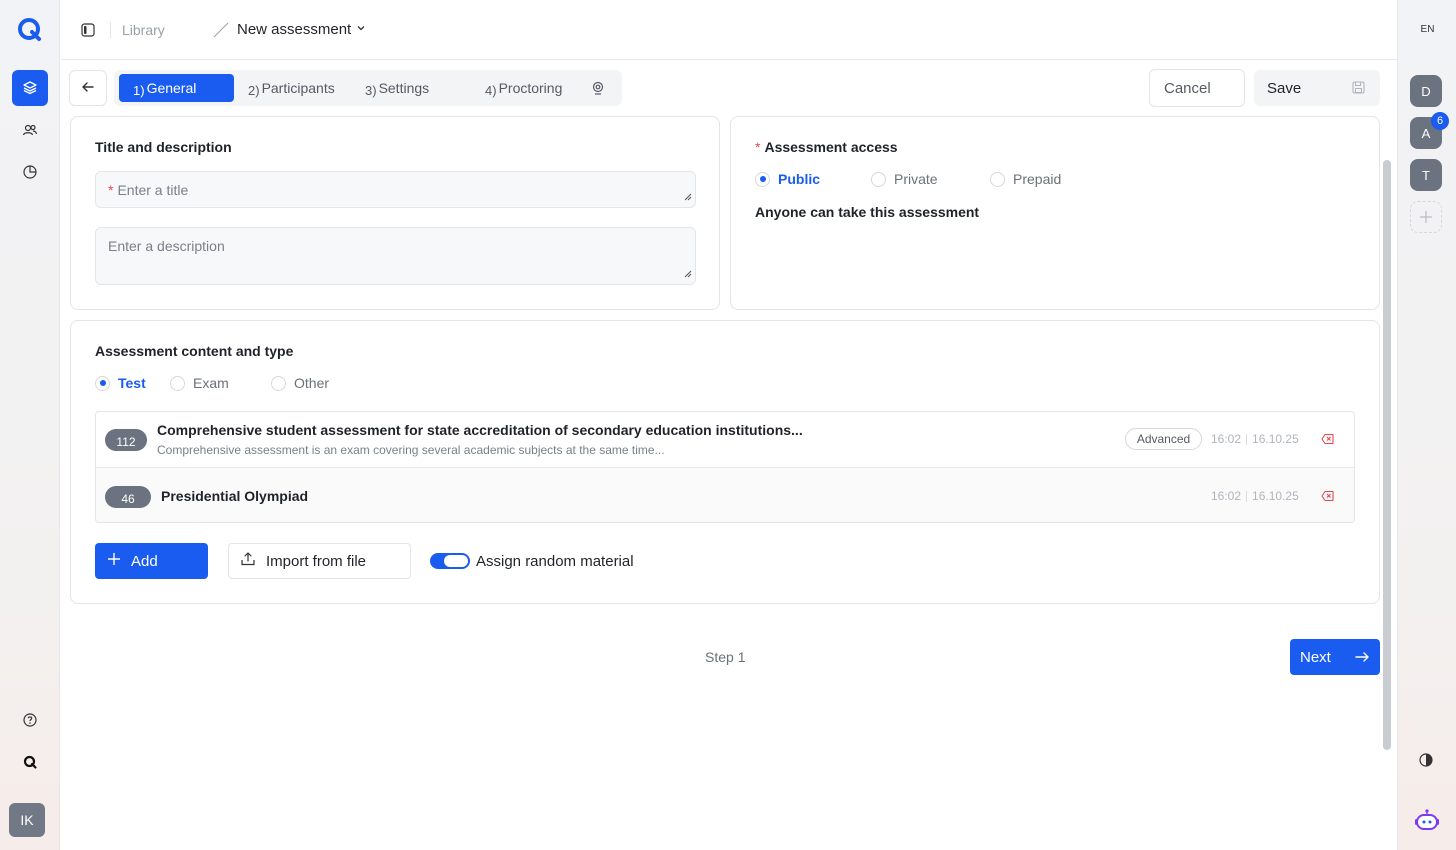 This screenshot has height=850, width=1456. I want to click on save-button: Save, so click(1317, 88).